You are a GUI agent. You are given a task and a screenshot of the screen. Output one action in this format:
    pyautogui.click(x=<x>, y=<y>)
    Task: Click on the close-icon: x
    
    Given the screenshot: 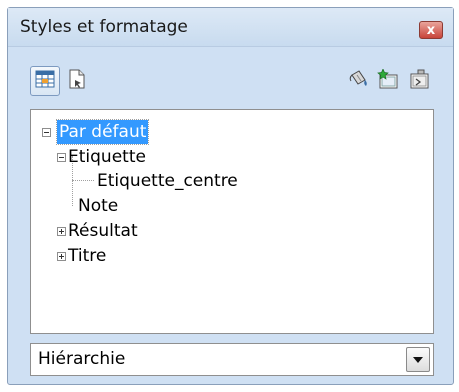 What is the action you would take?
    pyautogui.click(x=431, y=30)
    